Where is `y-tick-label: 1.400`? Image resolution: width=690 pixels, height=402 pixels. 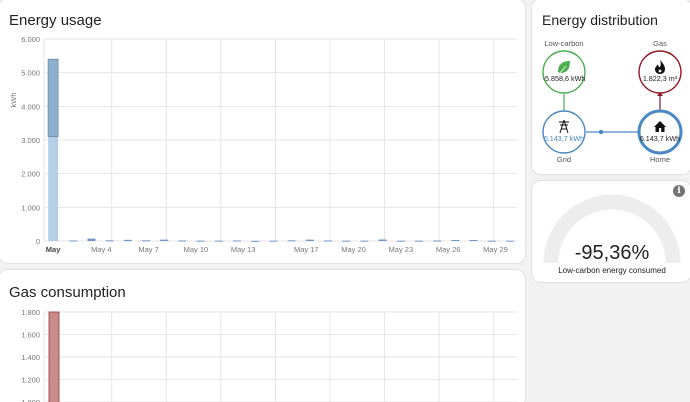 y-tick-label: 1.400 is located at coordinates (30, 357).